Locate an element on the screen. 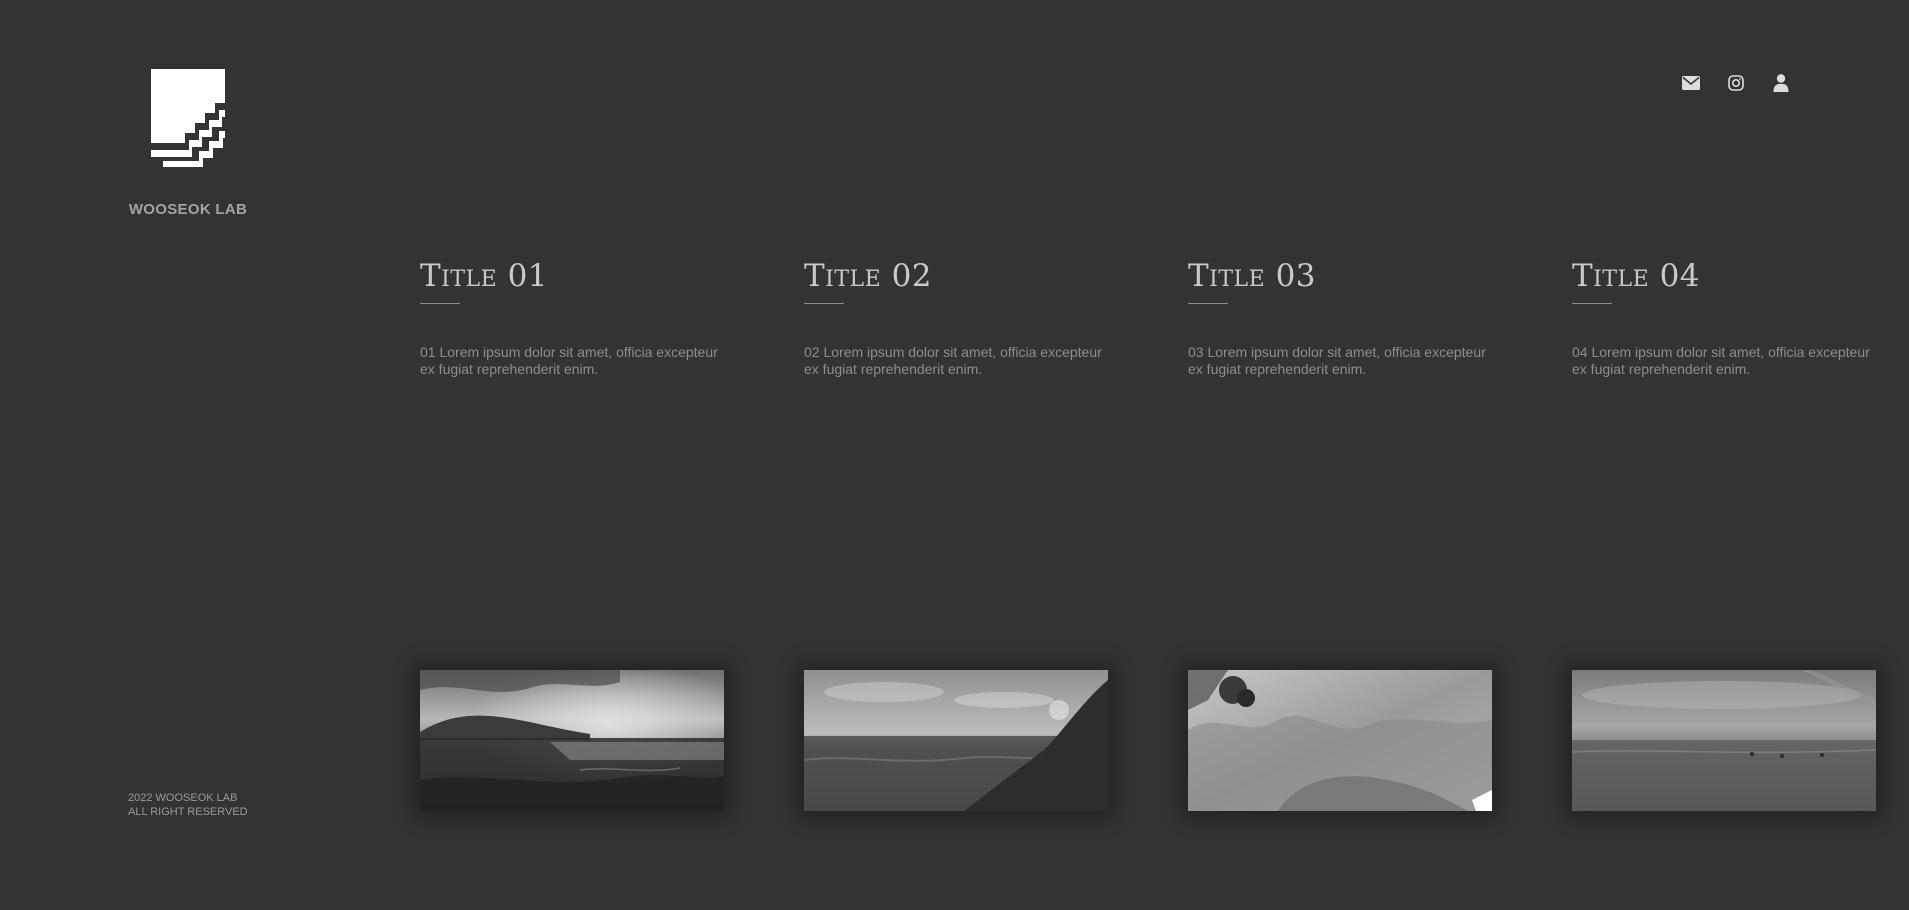  header-icon-bar is located at coordinates (1736, 83).